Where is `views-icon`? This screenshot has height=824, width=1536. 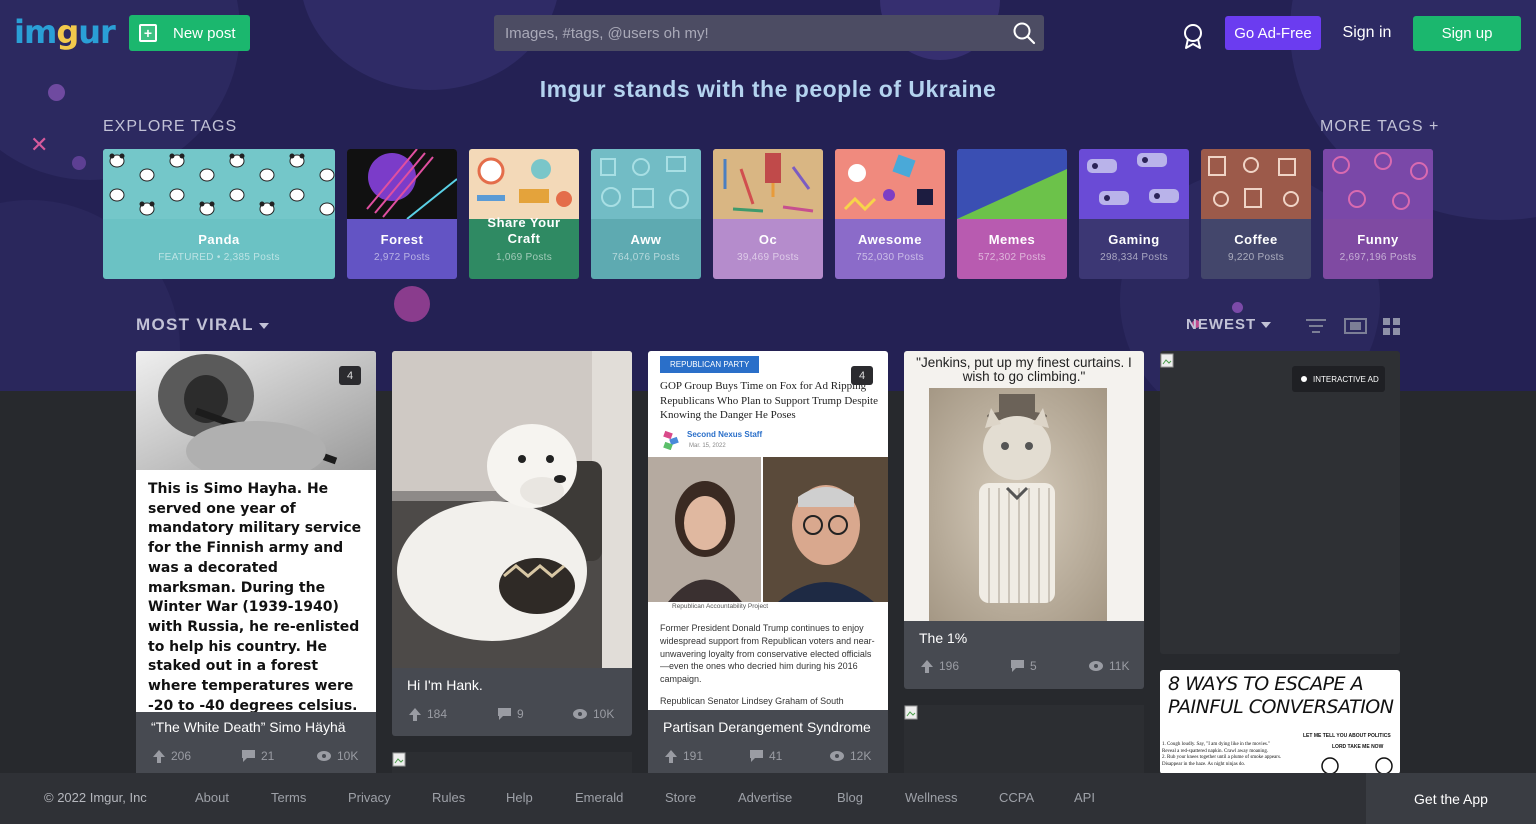
views-icon is located at coordinates (1096, 666).